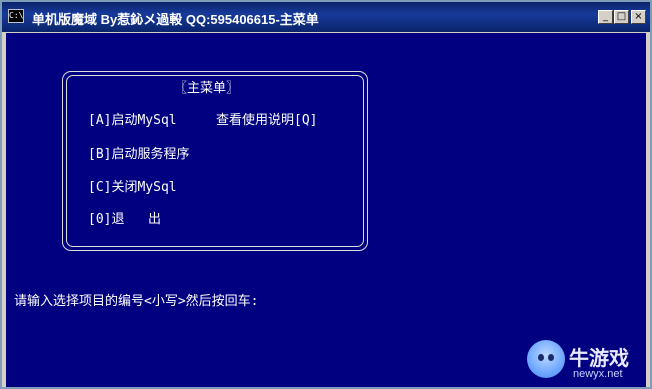  I want to click on minimize-button: _, so click(605, 17).